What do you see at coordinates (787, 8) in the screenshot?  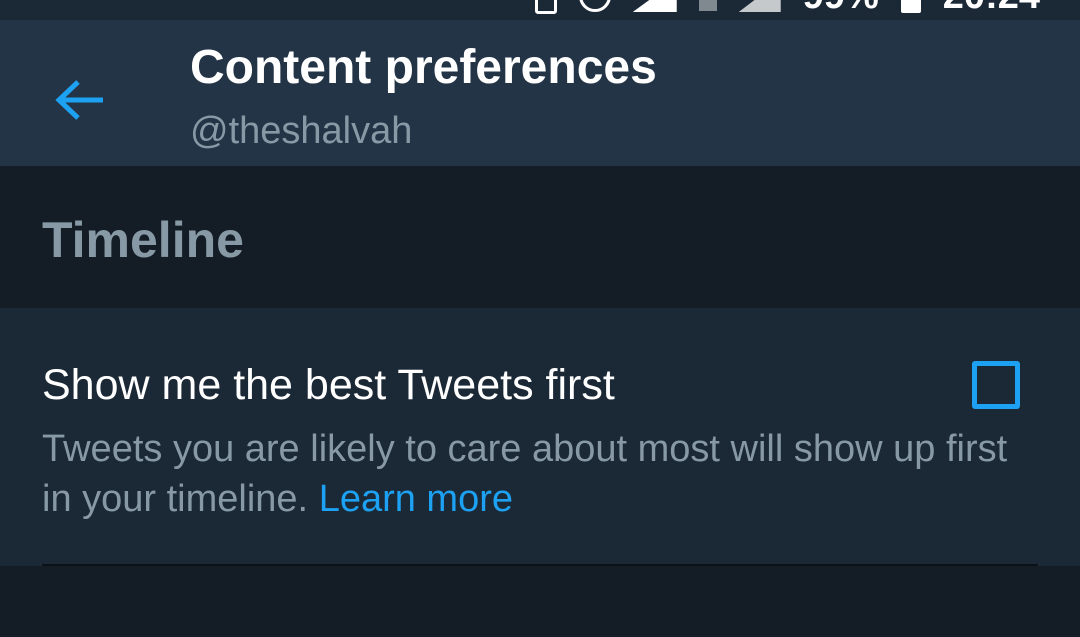 I see `status-icons: 99% 20:24` at bounding box center [787, 8].